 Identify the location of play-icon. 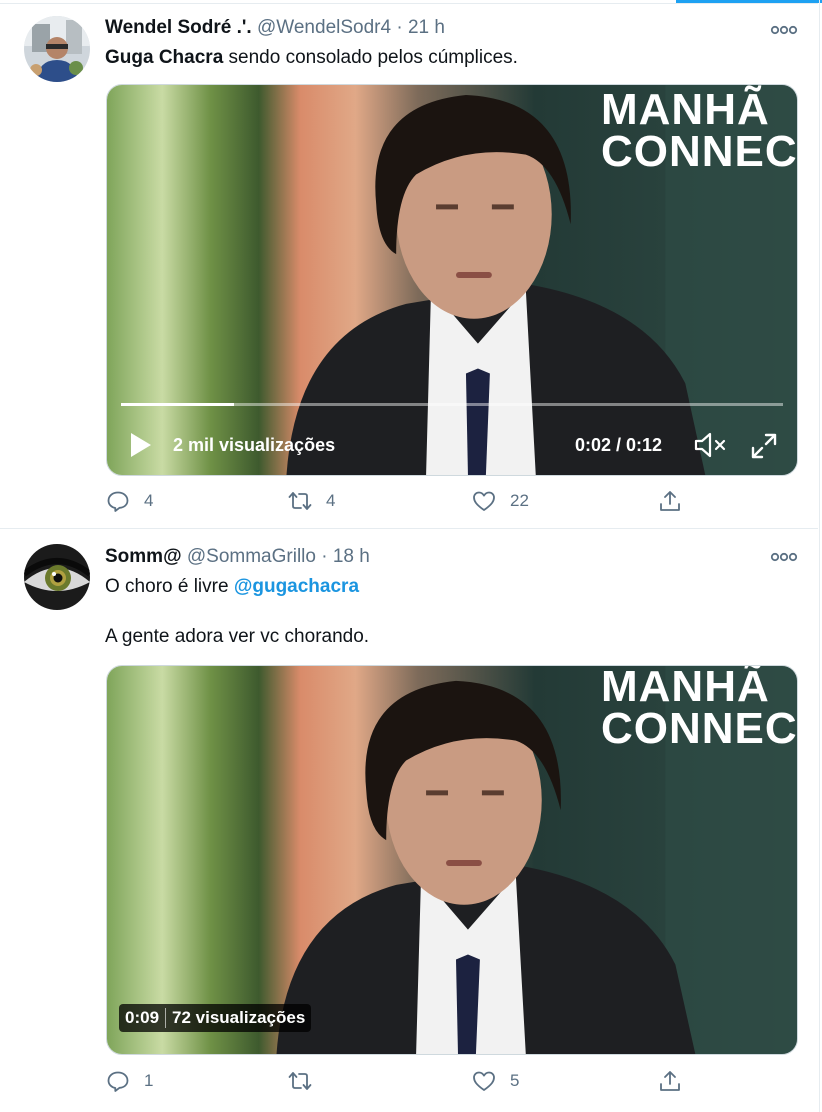
(141, 445).